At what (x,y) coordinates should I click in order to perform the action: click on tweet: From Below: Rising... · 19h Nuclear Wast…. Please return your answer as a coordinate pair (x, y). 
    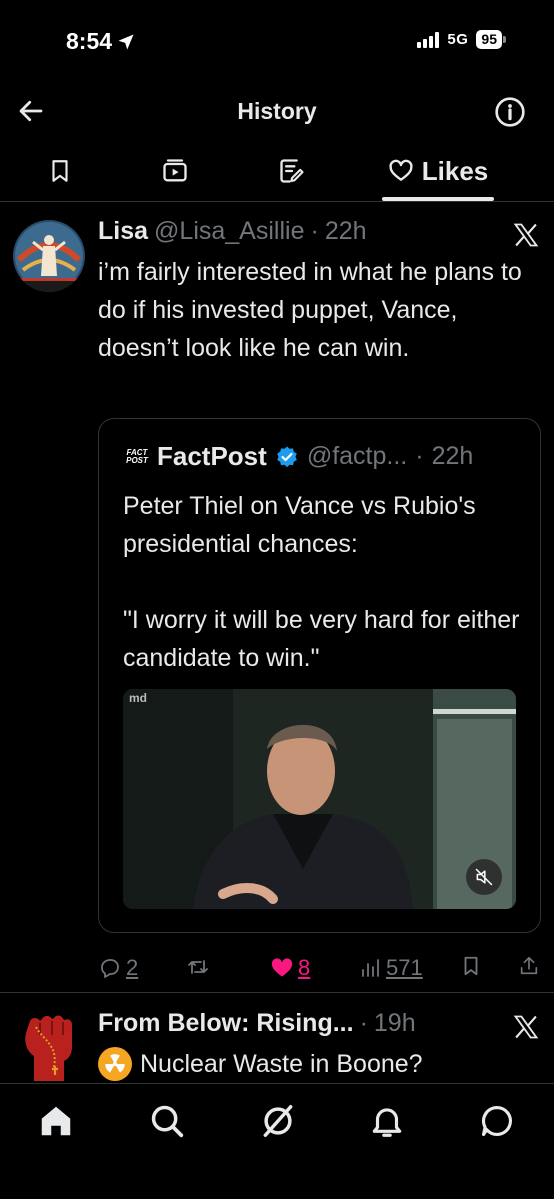
    Looking at the image, I should click on (277, 1039).